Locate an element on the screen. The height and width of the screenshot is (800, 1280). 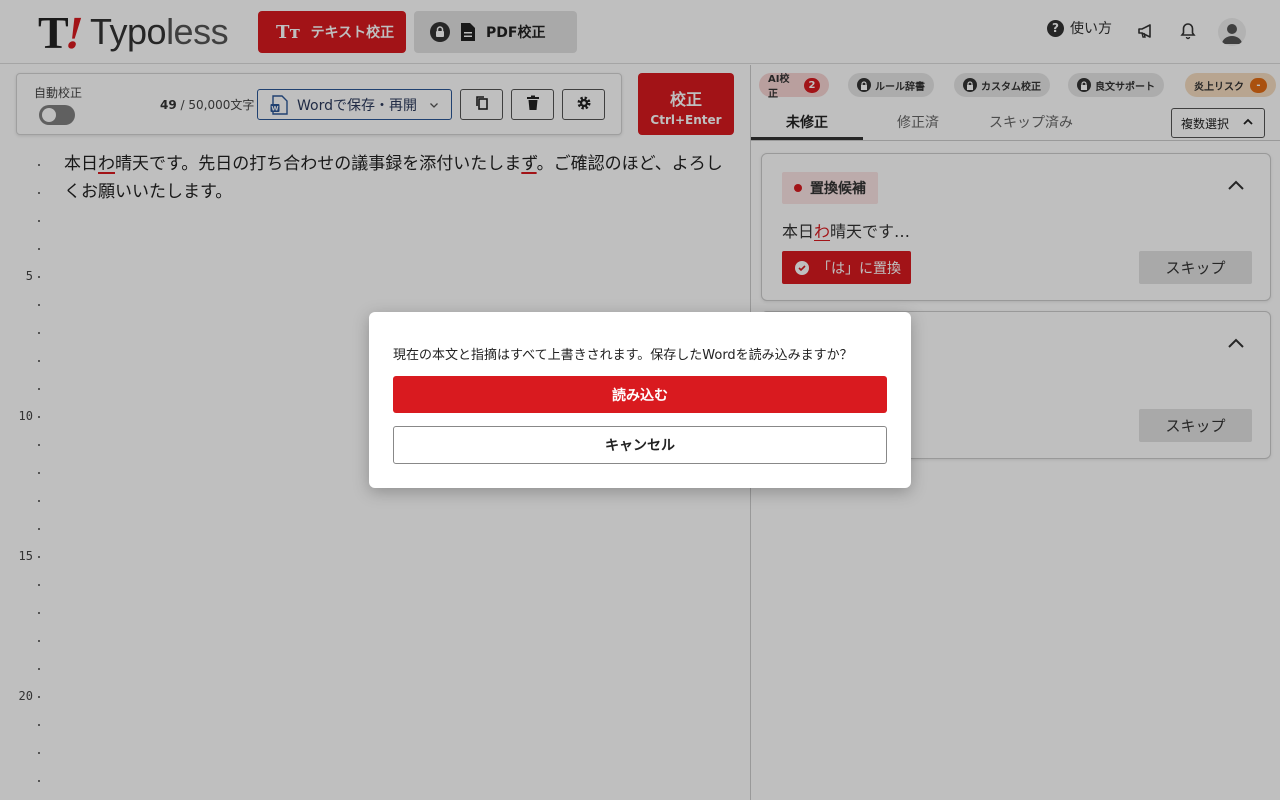
cancel-button: キャンセル is located at coordinates (640, 445).